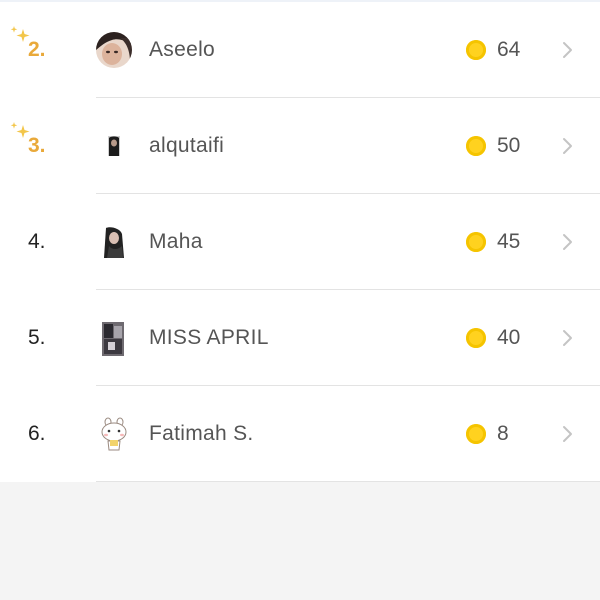 Image resolution: width=600 pixels, height=600 pixels. Describe the element at coordinates (201, 433) in the screenshot. I see `user-name: Fatimah S.` at that location.